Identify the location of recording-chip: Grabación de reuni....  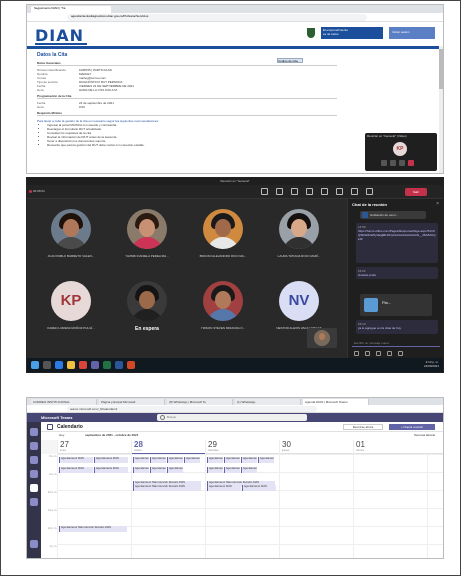
(393, 215).